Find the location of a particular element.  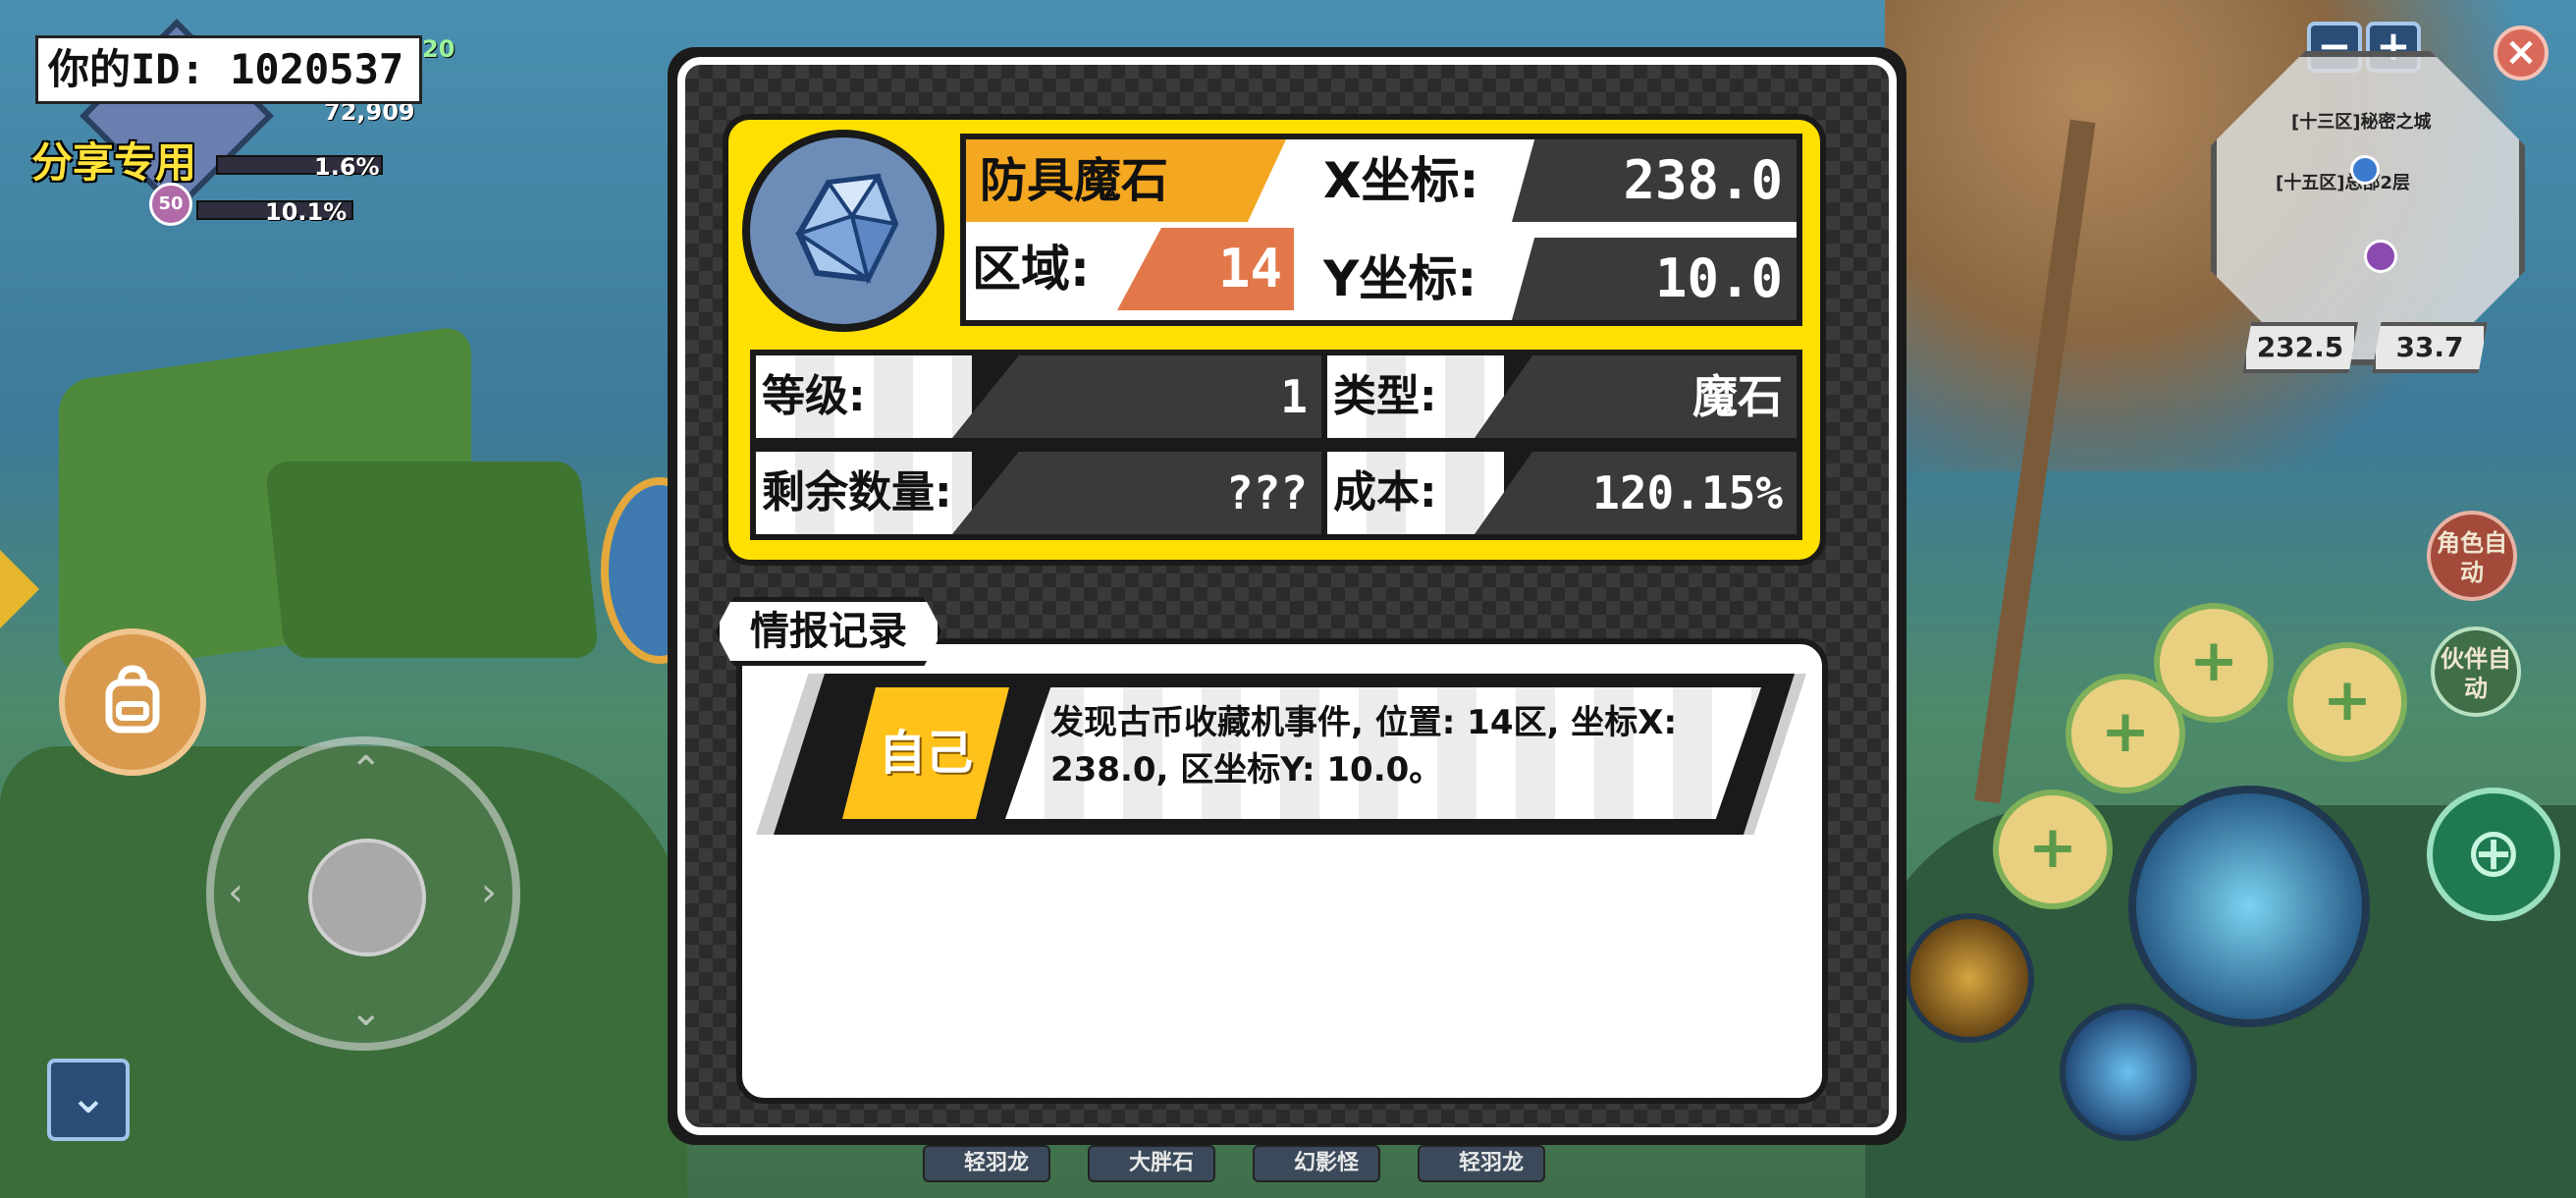

region-label: 区域: is located at coordinates (1031, 269).